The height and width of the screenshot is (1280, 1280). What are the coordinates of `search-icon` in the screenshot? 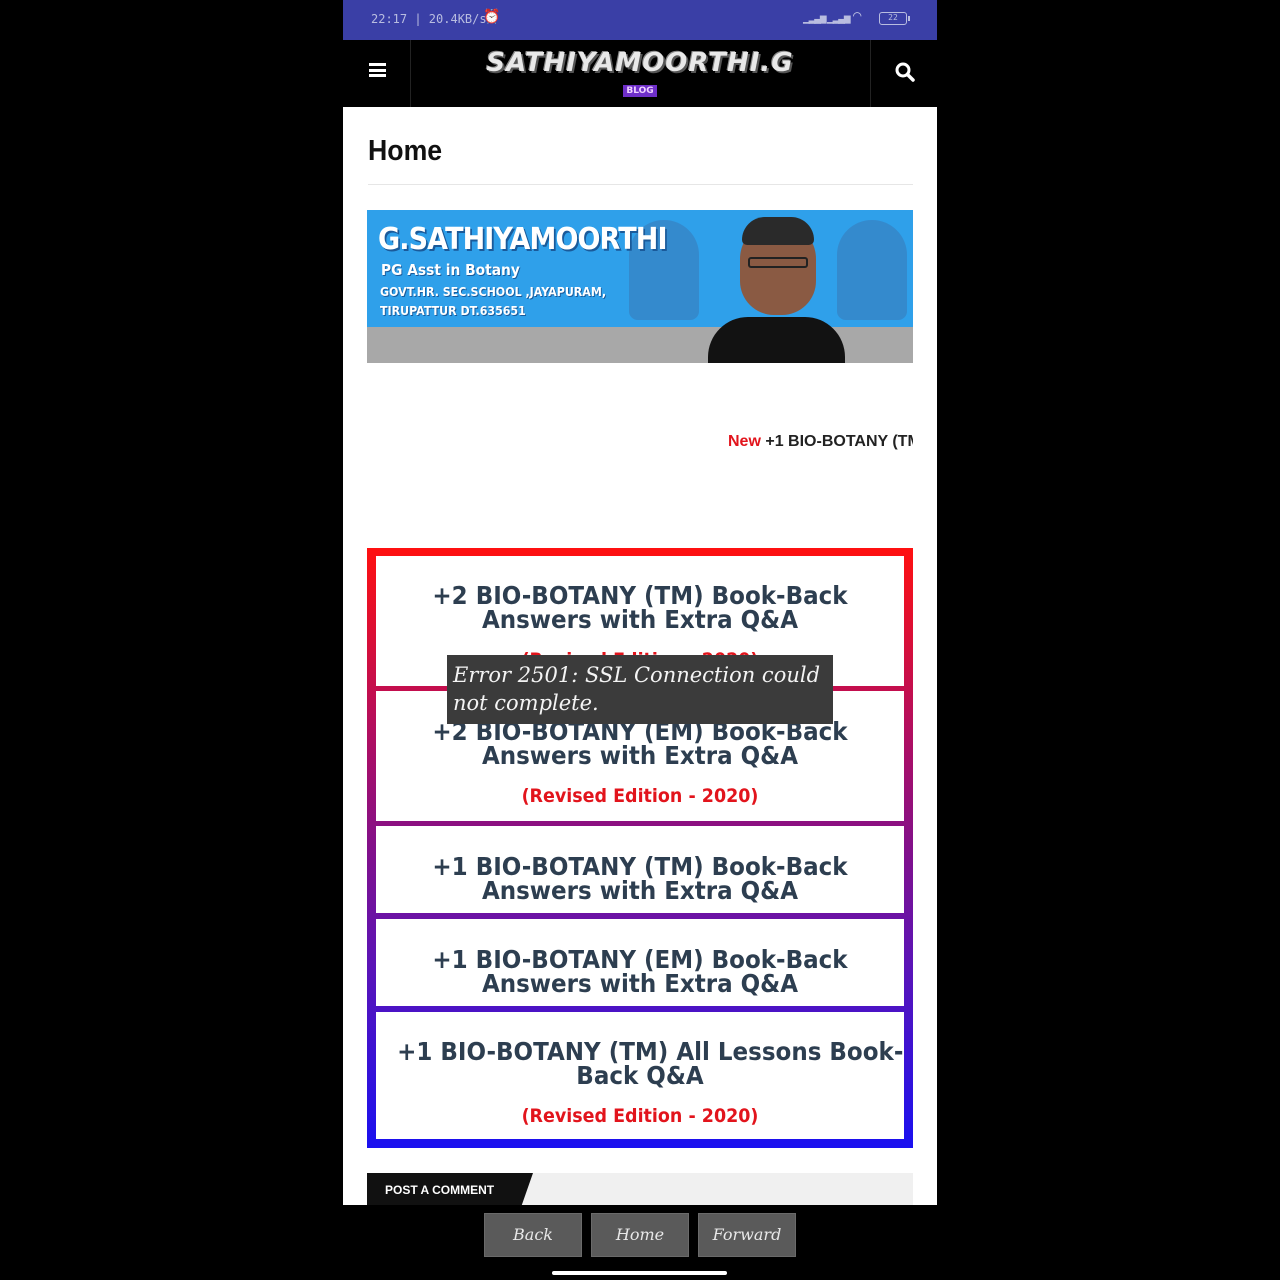 It's located at (905, 72).